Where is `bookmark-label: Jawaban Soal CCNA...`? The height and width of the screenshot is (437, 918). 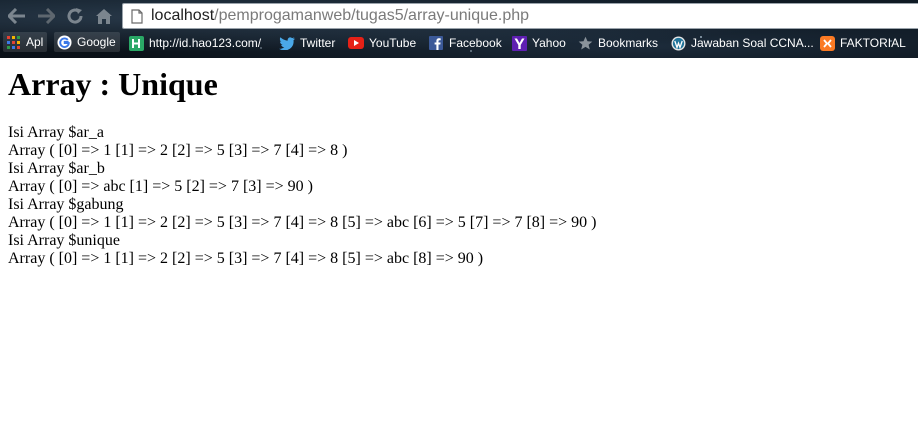
bookmark-label: Jawaban Soal CCNA... is located at coordinates (752, 43).